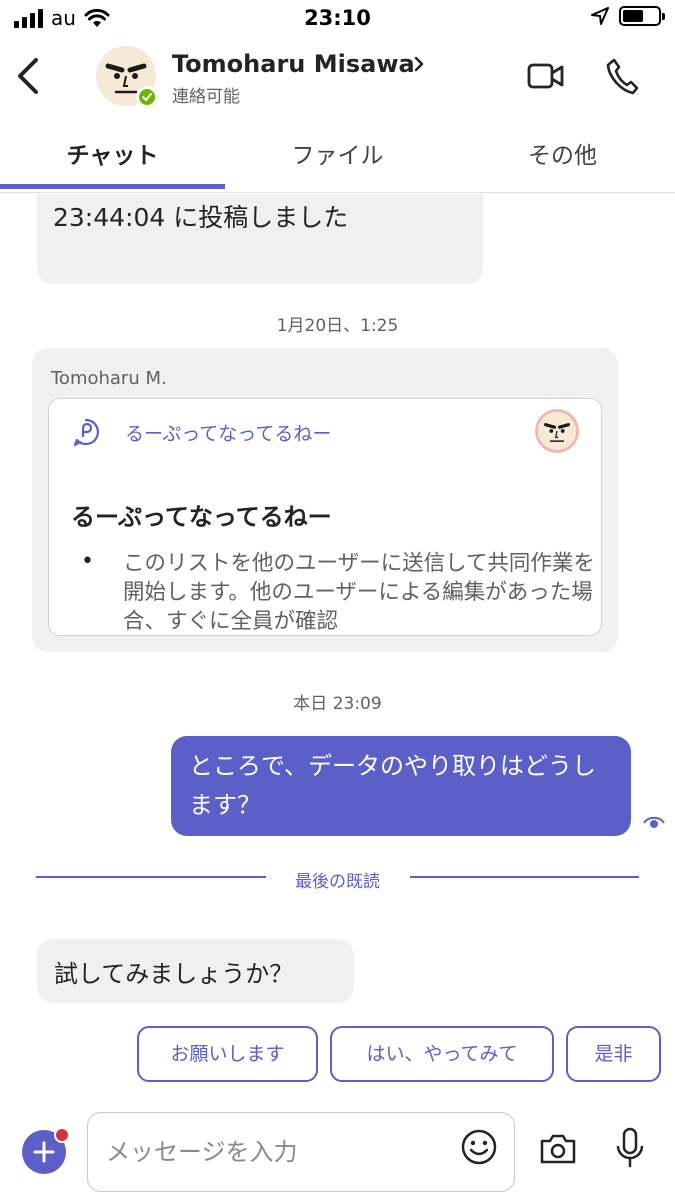  I want to click on suggested-reply-chip: 是非, so click(613, 1054).